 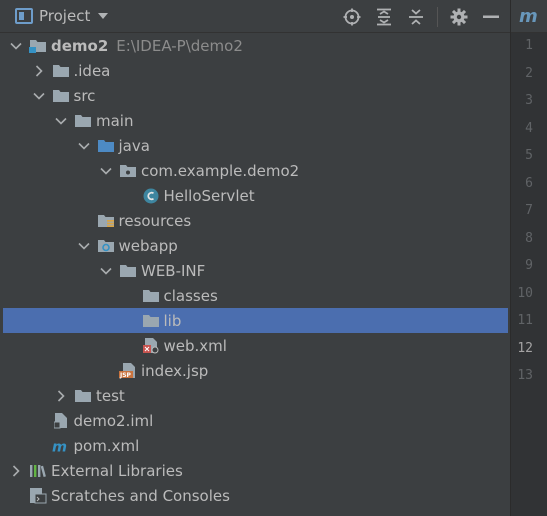 What do you see at coordinates (190, 295) in the screenshot?
I see `tree-item-label: classes` at bounding box center [190, 295].